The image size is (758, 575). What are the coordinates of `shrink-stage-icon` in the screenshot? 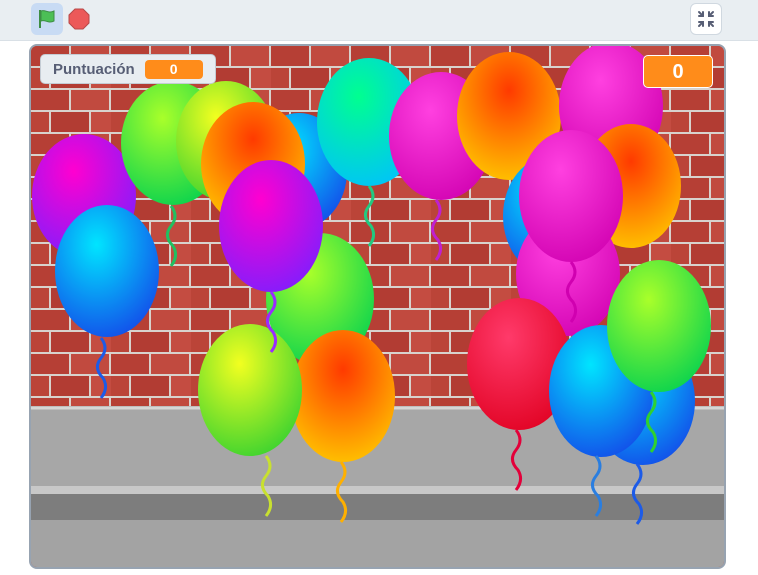 It's located at (706, 19).